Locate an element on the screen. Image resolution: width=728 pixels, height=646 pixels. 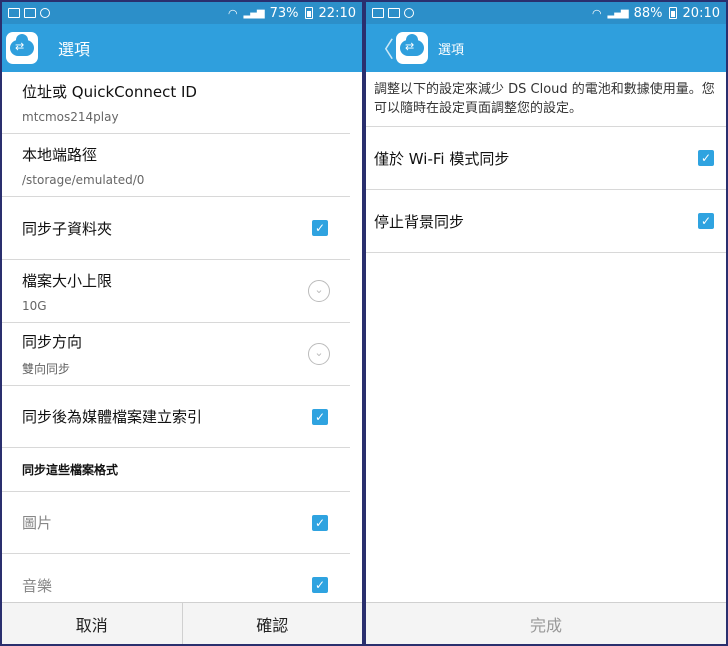
address-label: 位址或 QuickConnect ID is located at coordinates (109, 92).